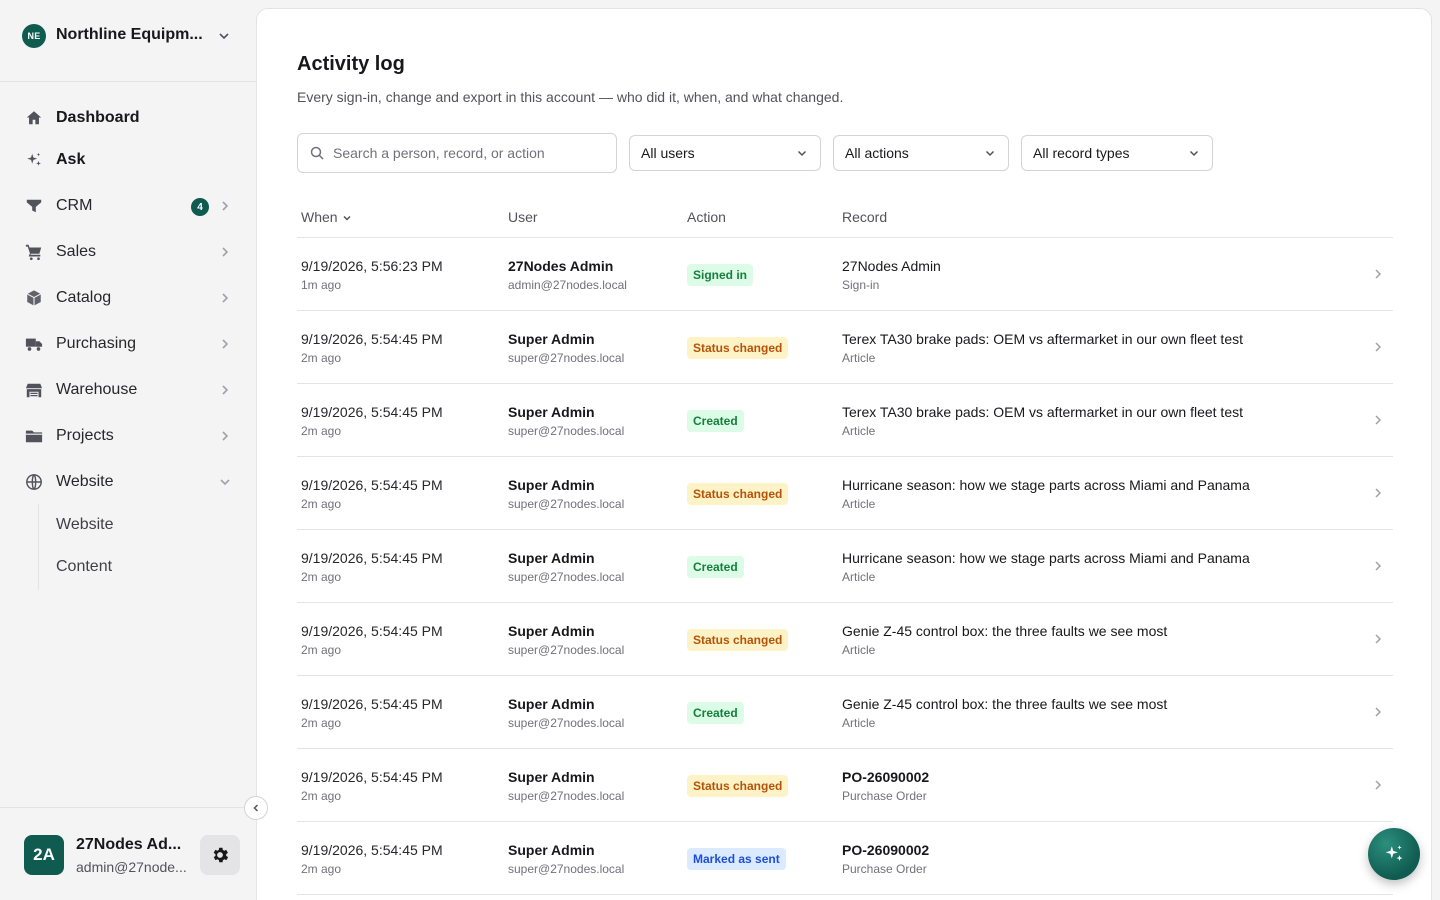 The height and width of the screenshot is (900, 1440). What do you see at coordinates (720, 275) in the screenshot?
I see `action-badge: Signed in` at bounding box center [720, 275].